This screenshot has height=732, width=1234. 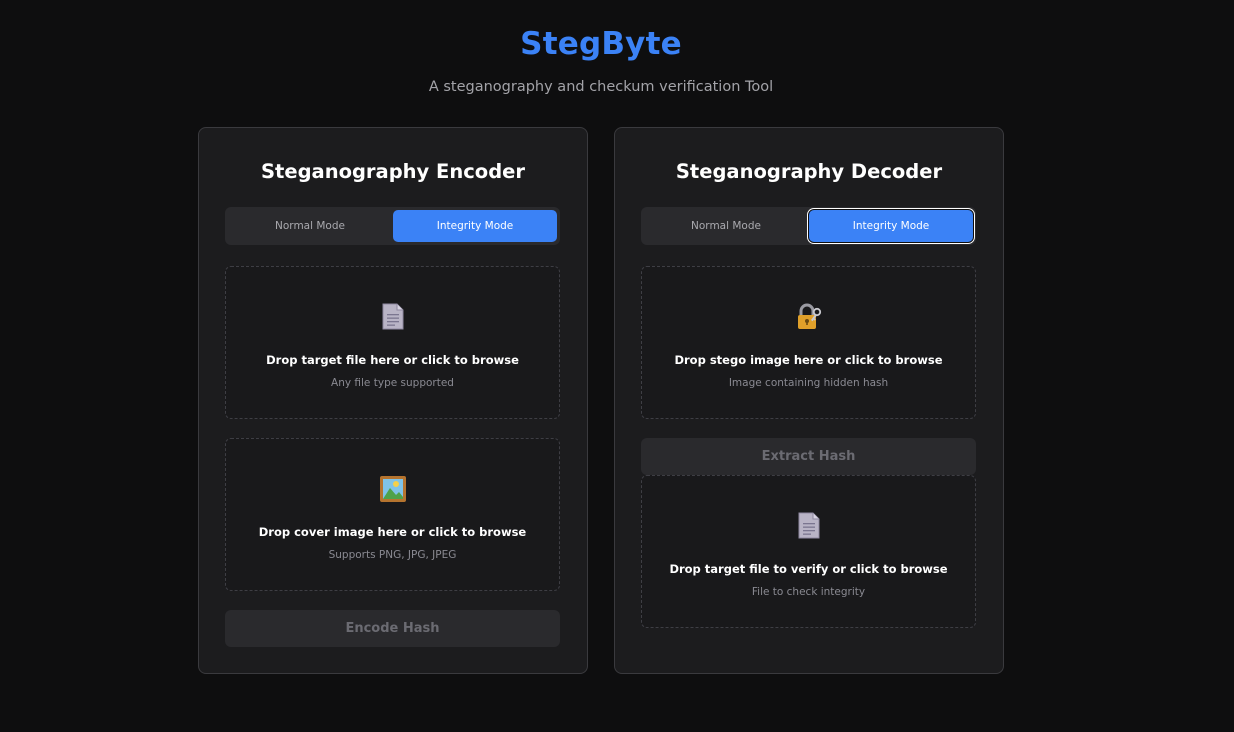 I want to click on encode-hash-button: Encode Hash, so click(x=392, y=628).